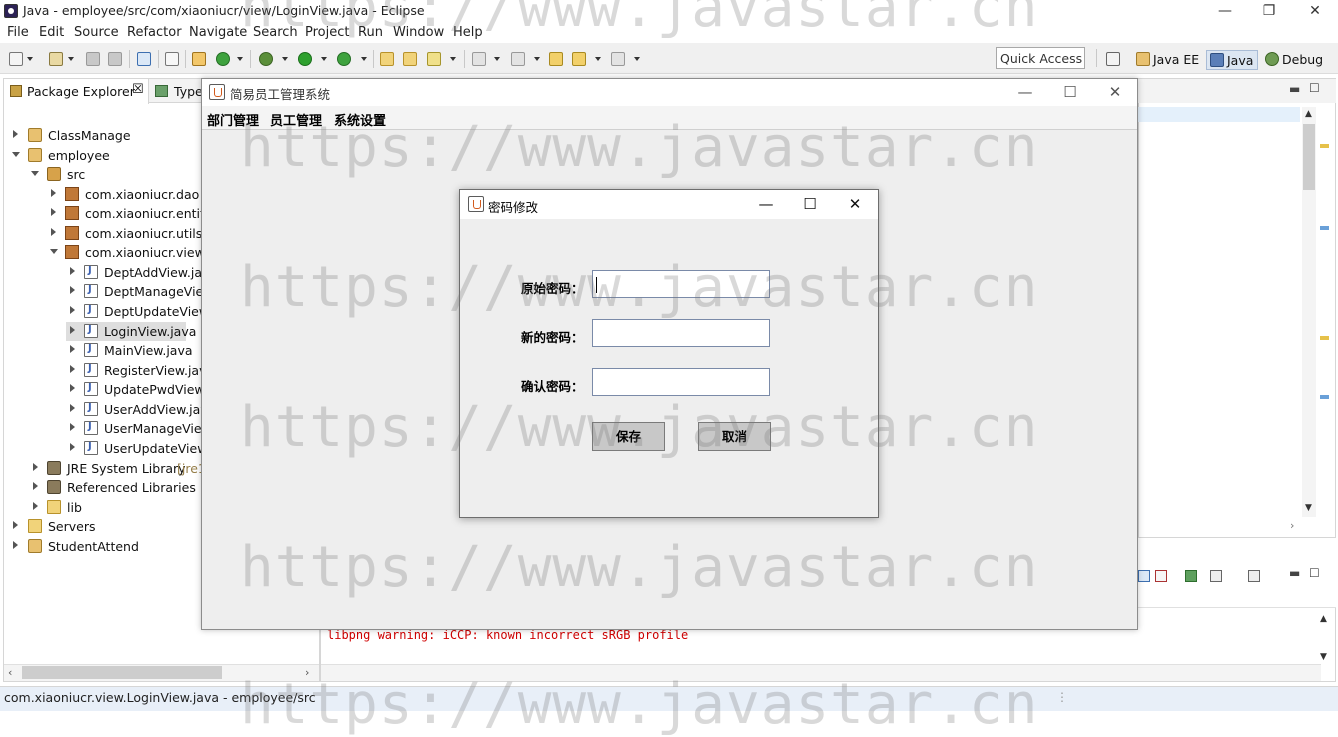 Image resolution: width=1338 pixels, height=737 pixels. What do you see at coordinates (51, 32) in the screenshot?
I see `menu-edit: Edit` at bounding box center [51, 32].